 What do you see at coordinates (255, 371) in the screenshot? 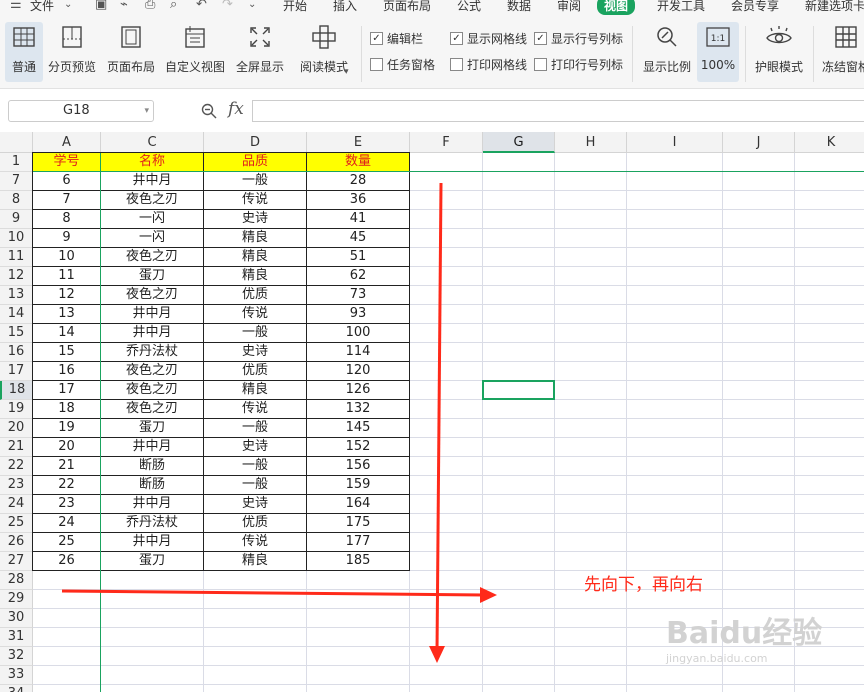
I see `data-cell: 优质` at bounding box center [255, 371].